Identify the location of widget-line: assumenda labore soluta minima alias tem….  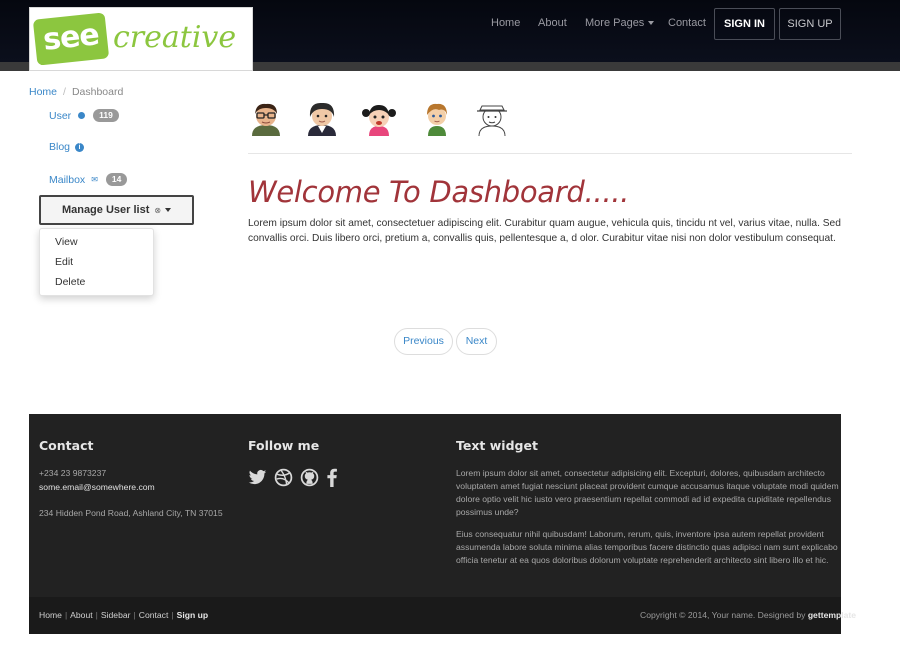
(647, 547).